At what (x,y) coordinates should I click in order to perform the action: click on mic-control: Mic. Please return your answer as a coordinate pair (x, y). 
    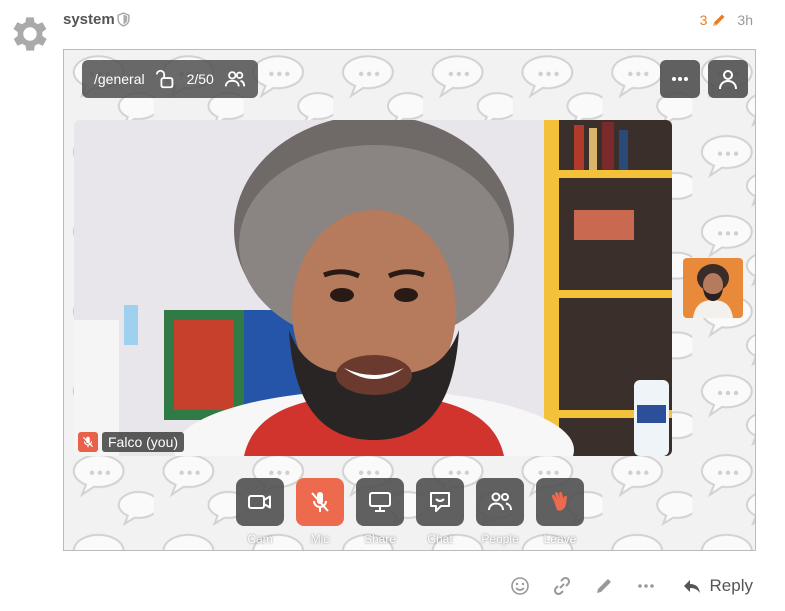
    Looking at the image, I should click on (320, 512).